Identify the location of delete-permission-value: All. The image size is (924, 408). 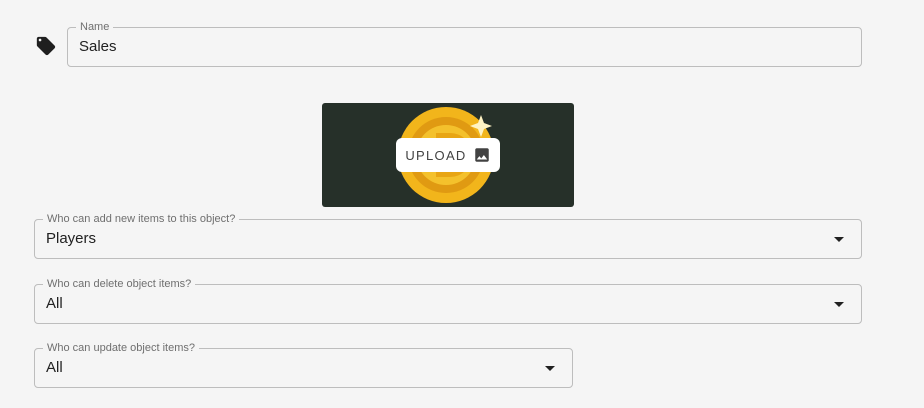
(54, 303).